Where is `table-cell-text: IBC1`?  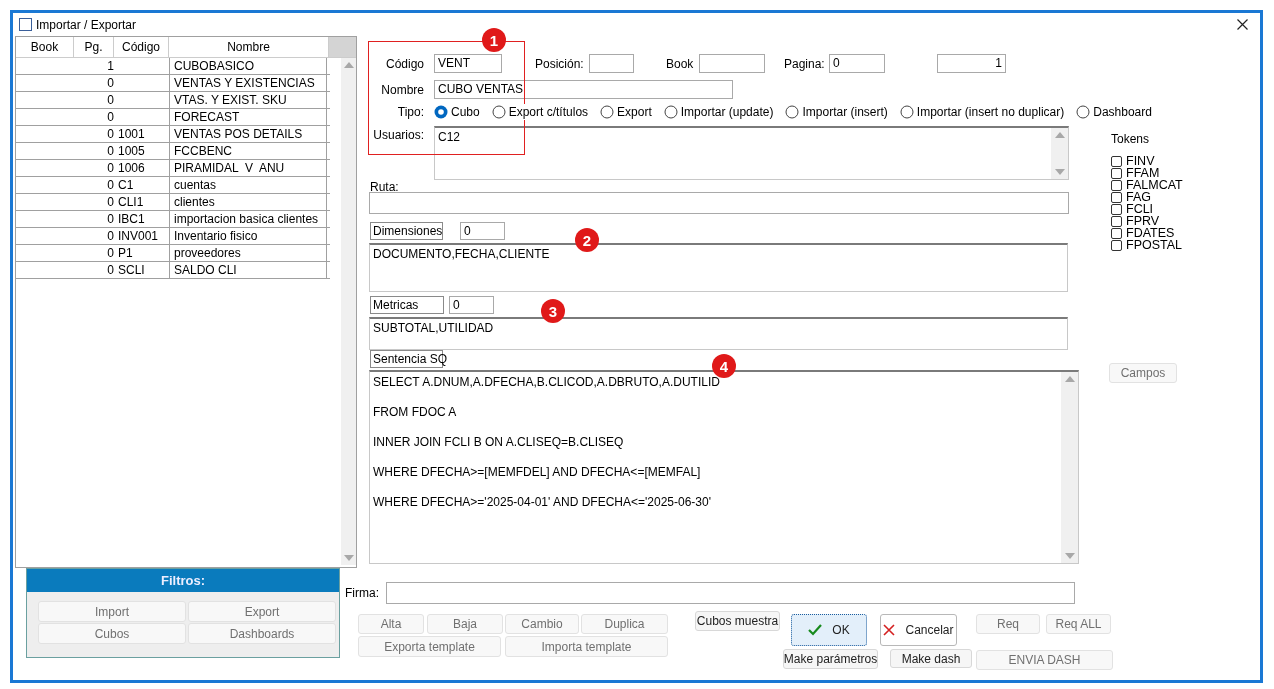 table-cell-text: IBC1 is located at coordinates (131, 219).